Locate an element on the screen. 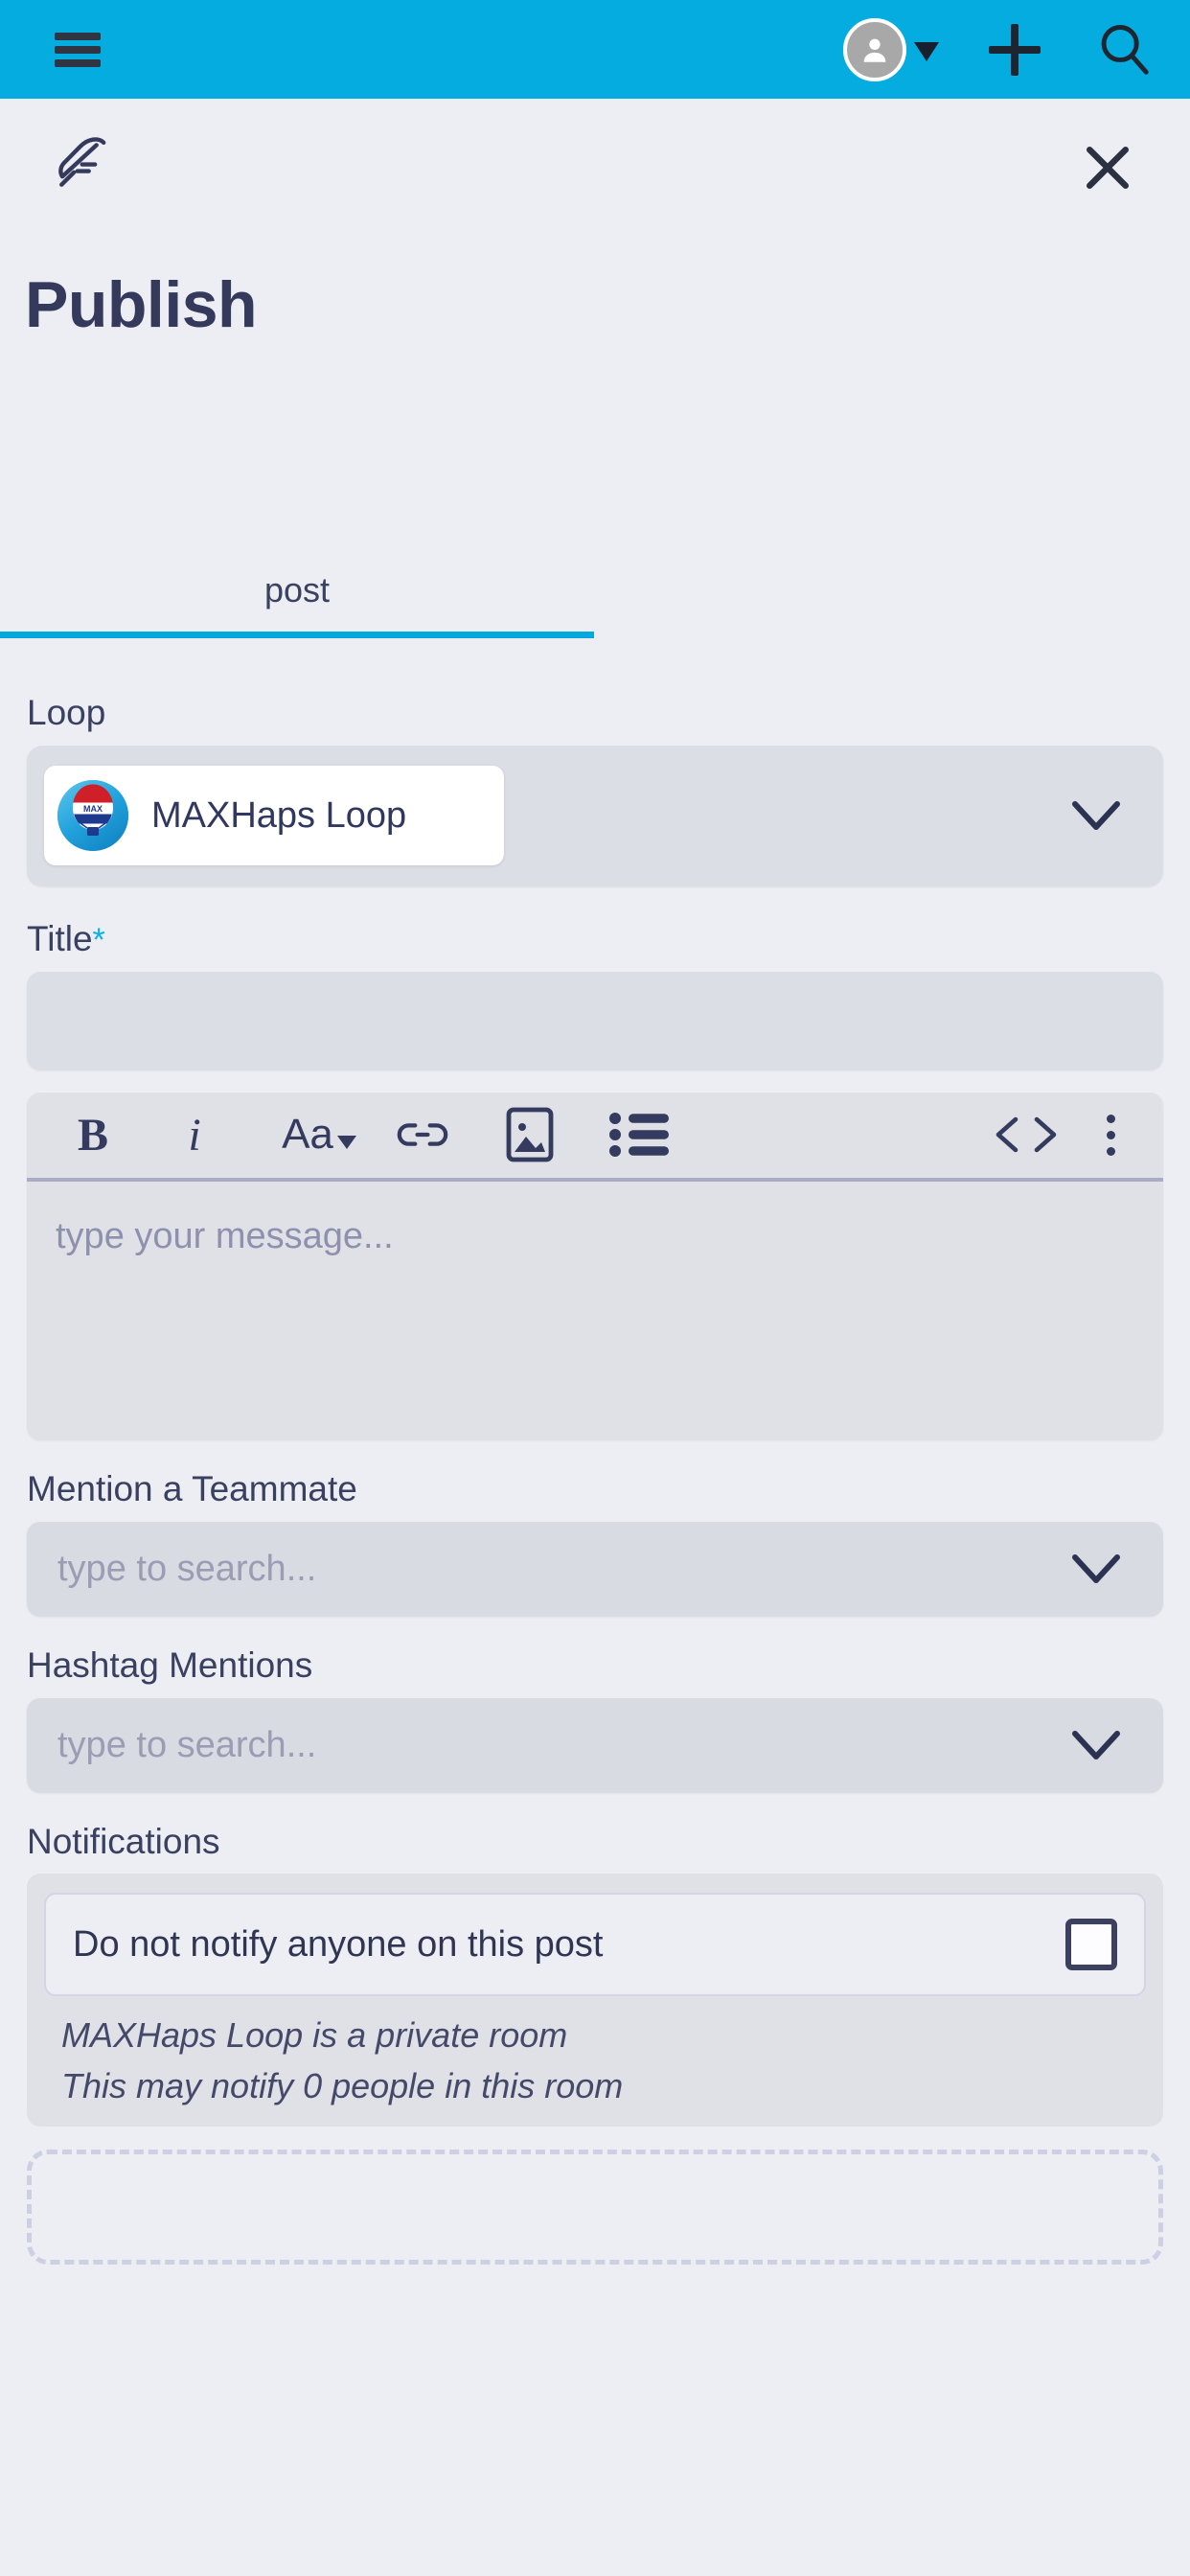 This screenshot has width=1190, height=2576. bullet-list-button is located at coordinates (639, 1134).